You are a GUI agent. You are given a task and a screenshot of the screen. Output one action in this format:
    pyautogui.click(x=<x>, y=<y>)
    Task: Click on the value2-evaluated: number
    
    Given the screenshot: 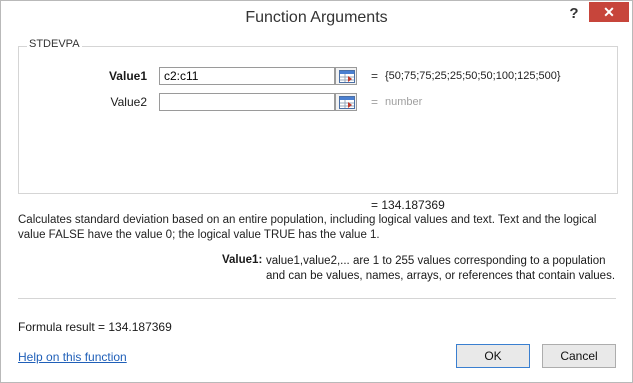 What is the action you would take?
    pyautogui.click(x=404, y=102)
    